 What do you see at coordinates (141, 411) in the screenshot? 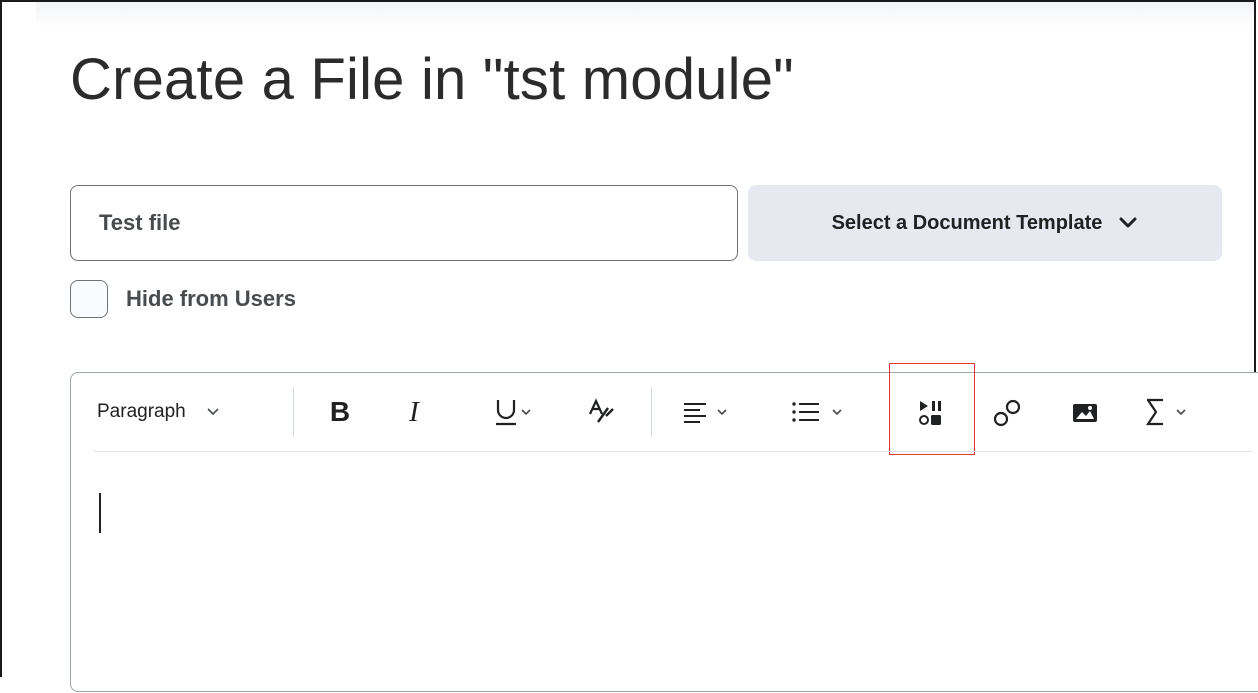
I see `paragraph-format-label: Paragraph` at bounding box center [141, 411].